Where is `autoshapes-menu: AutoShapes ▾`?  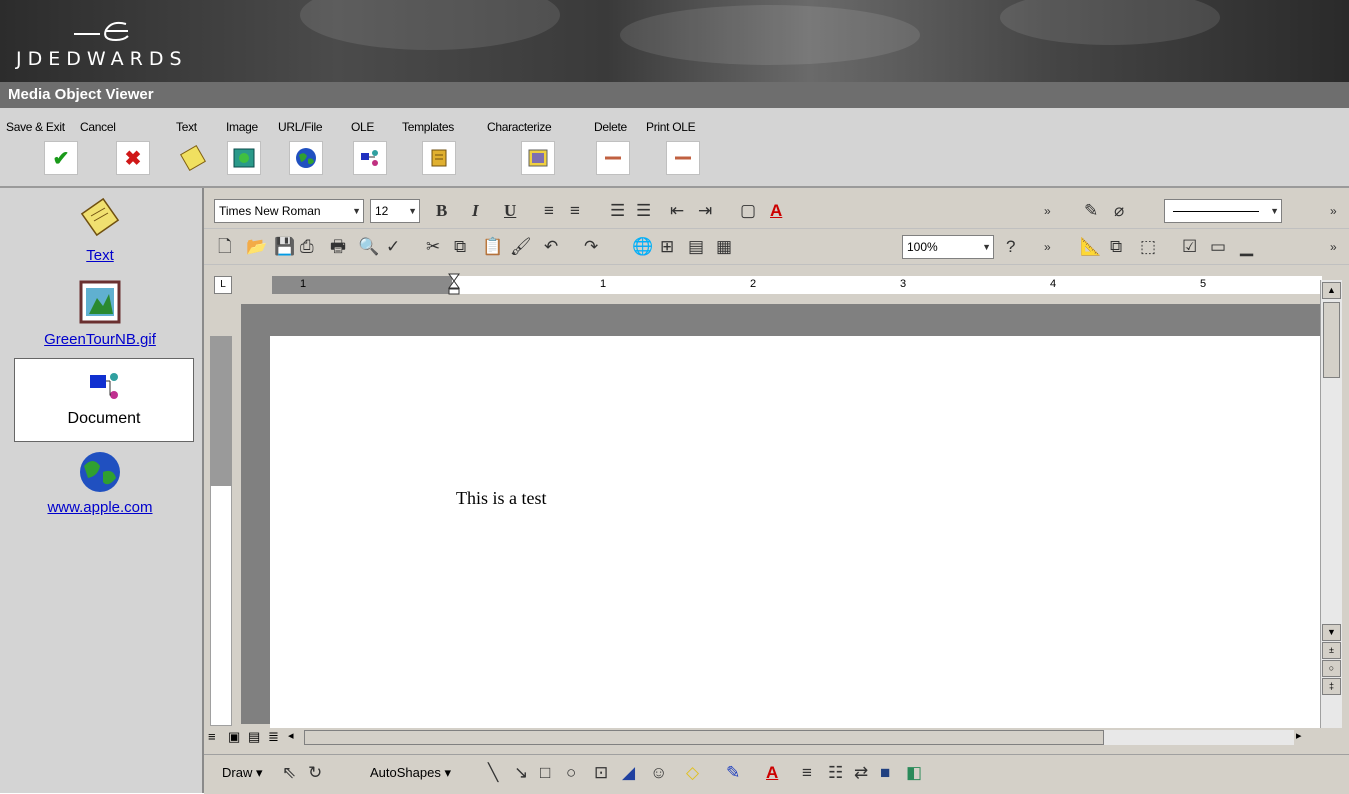
autoshapes-menu: AutoShapes ▾ is located at coordinates (410, 773).